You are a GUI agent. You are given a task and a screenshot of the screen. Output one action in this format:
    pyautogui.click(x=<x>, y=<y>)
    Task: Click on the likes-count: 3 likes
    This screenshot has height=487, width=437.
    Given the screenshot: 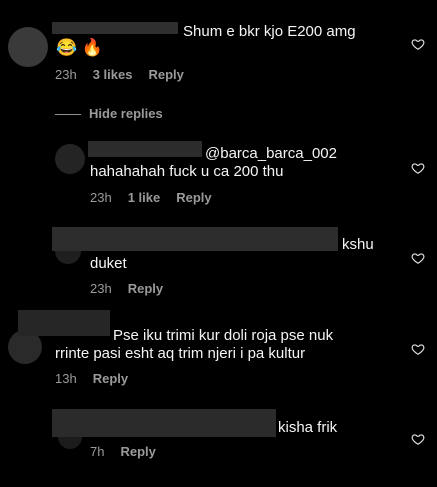 What is the action you would take?
    pyautogui.click(x=113, y=74)
    